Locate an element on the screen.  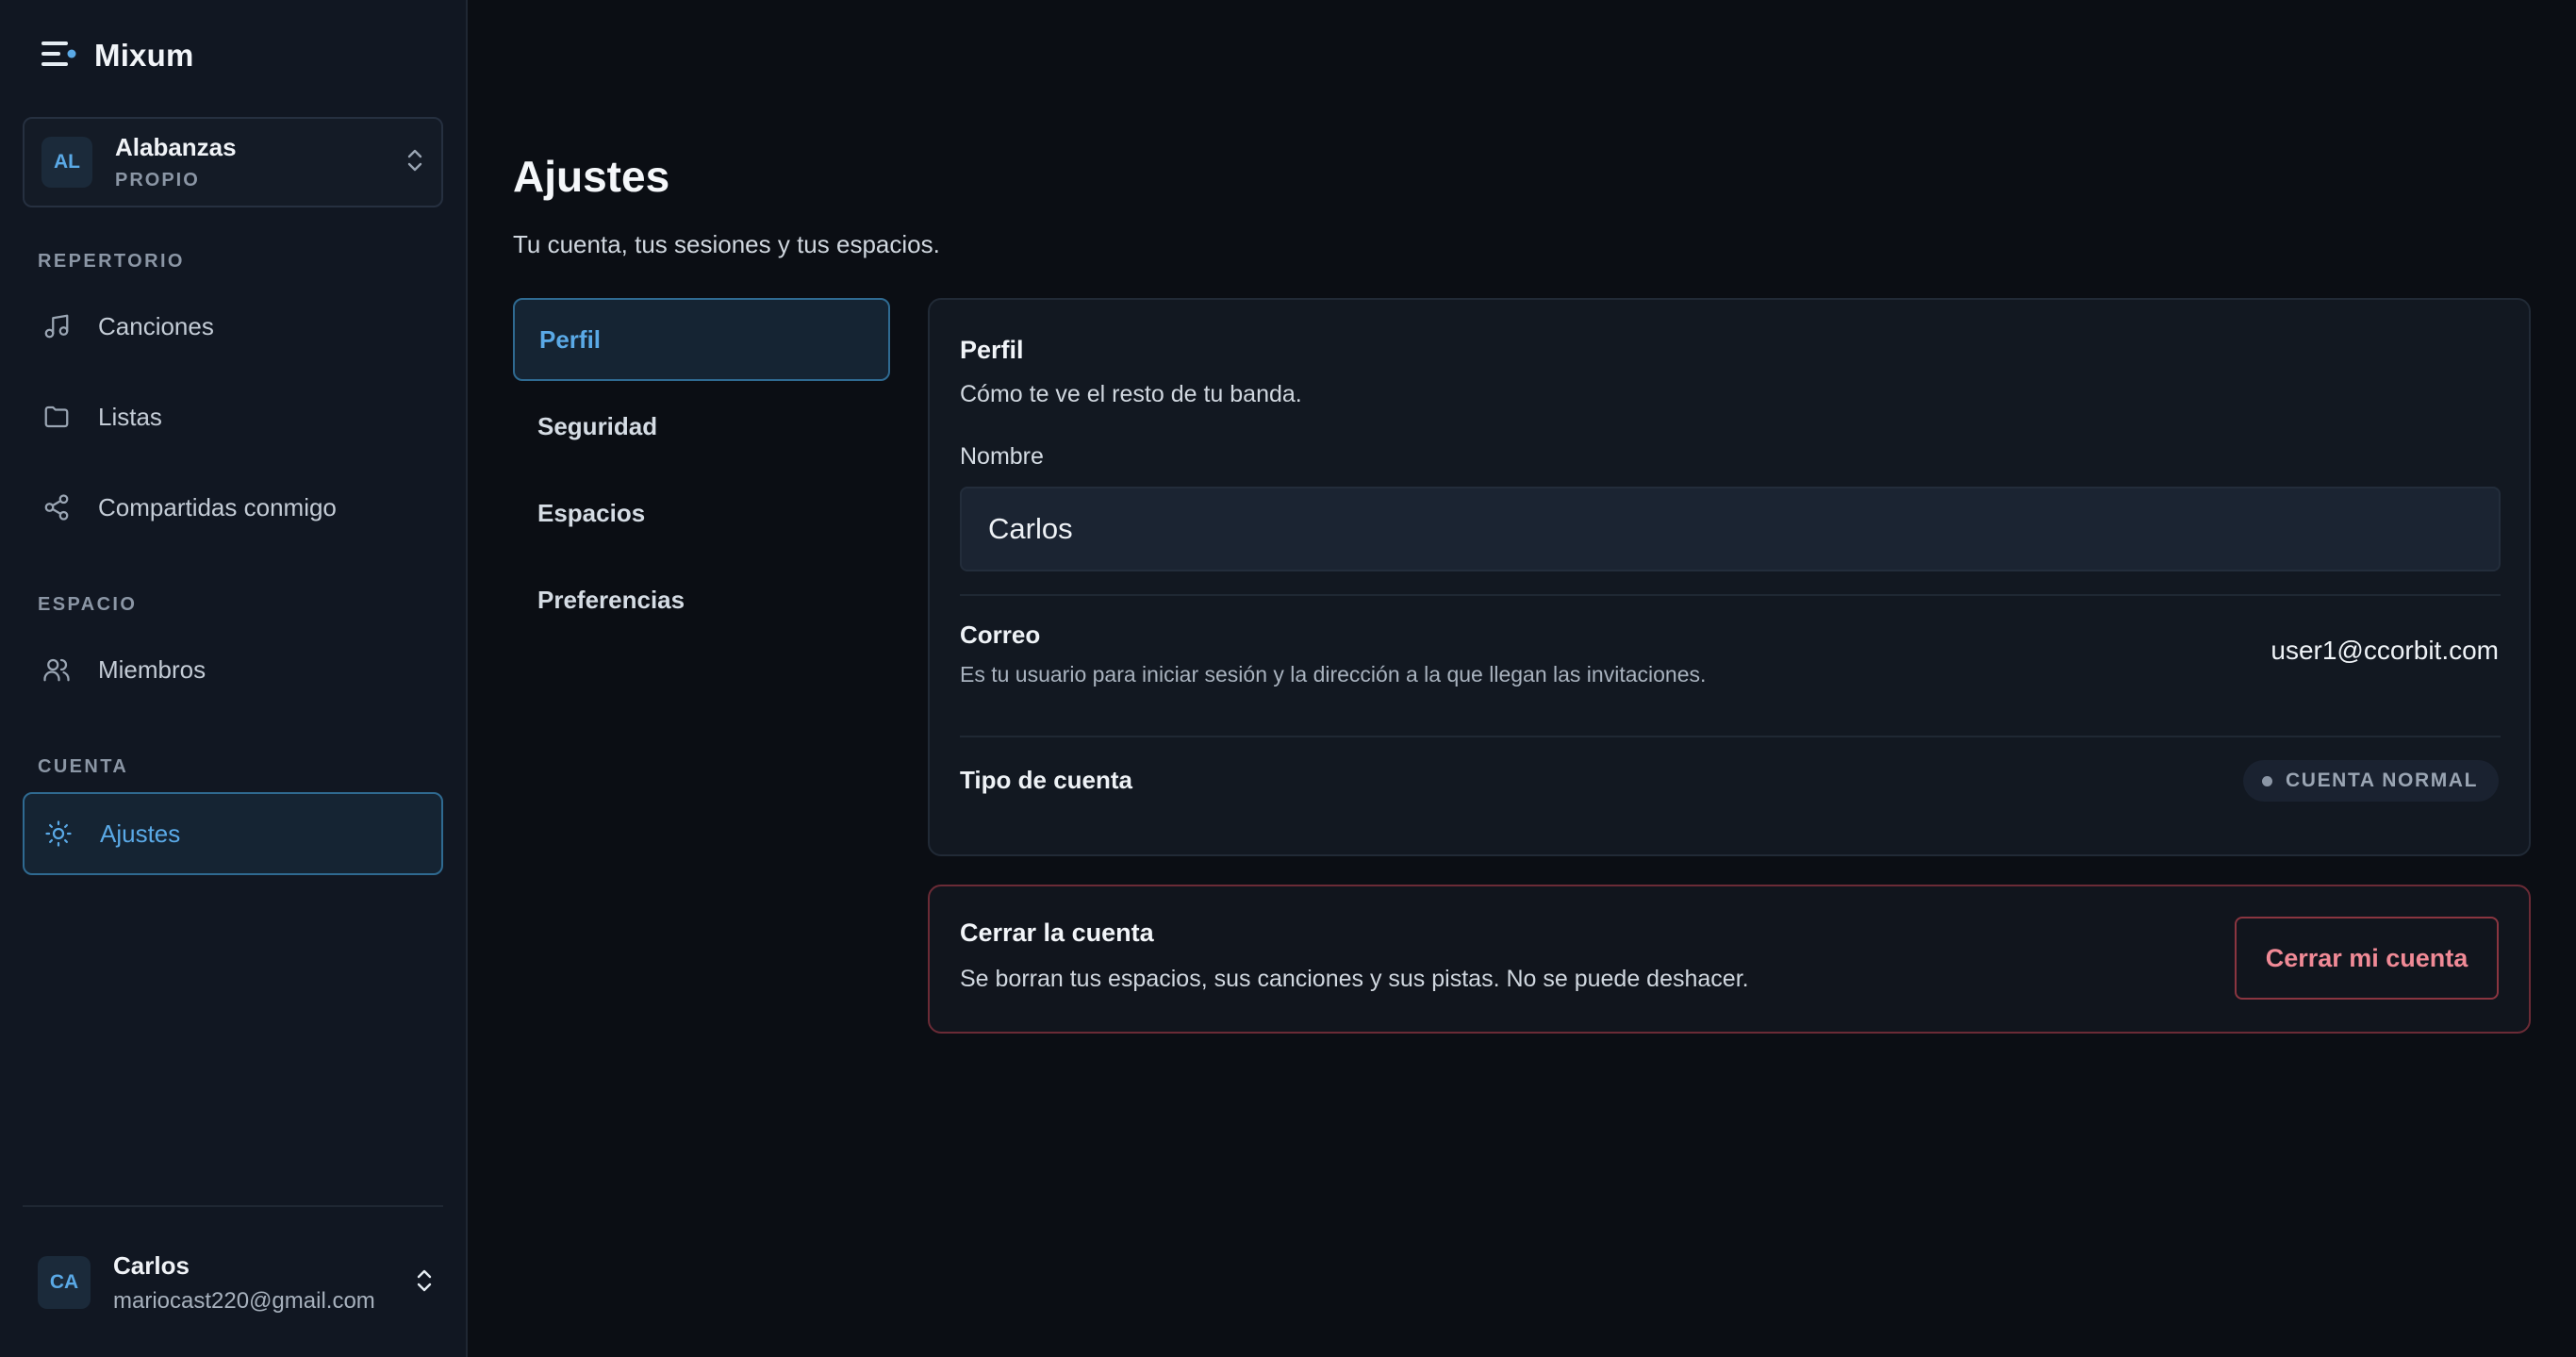
sun-settings-icon is located at coordinates (58, 834).